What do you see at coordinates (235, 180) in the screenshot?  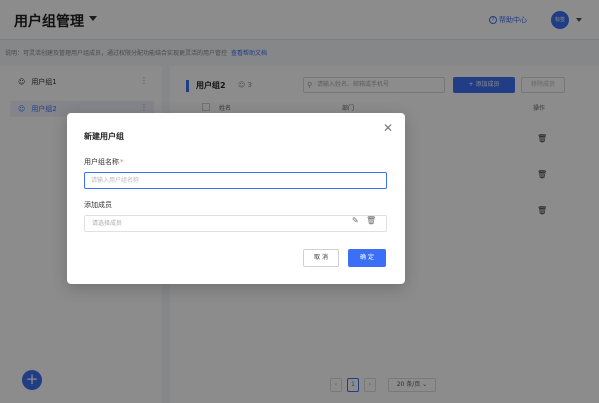 I see `group-name-input` at bounding box center [235, 180].